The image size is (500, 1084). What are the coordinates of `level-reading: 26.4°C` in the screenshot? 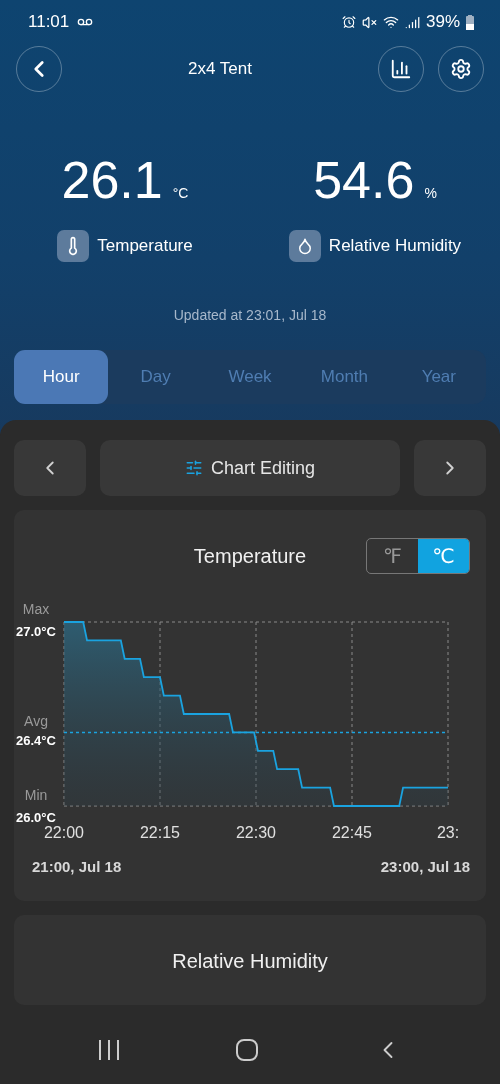 It's located at (36, 741).